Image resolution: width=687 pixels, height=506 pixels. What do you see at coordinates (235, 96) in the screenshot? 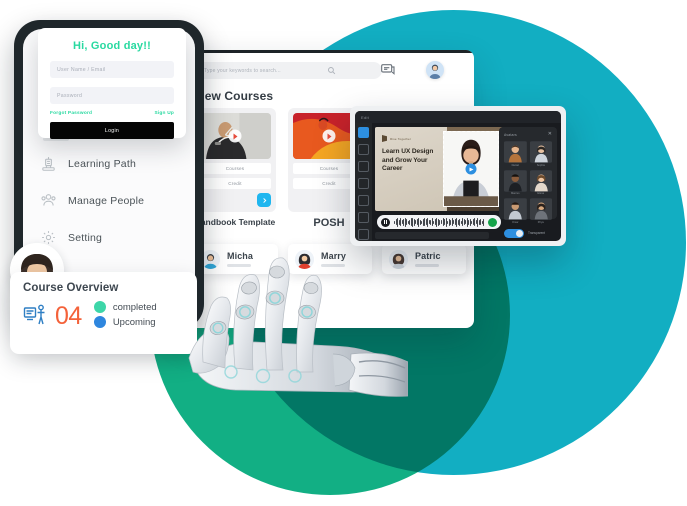
I see `page-title: New Courses` at bounding box center [235, 96].